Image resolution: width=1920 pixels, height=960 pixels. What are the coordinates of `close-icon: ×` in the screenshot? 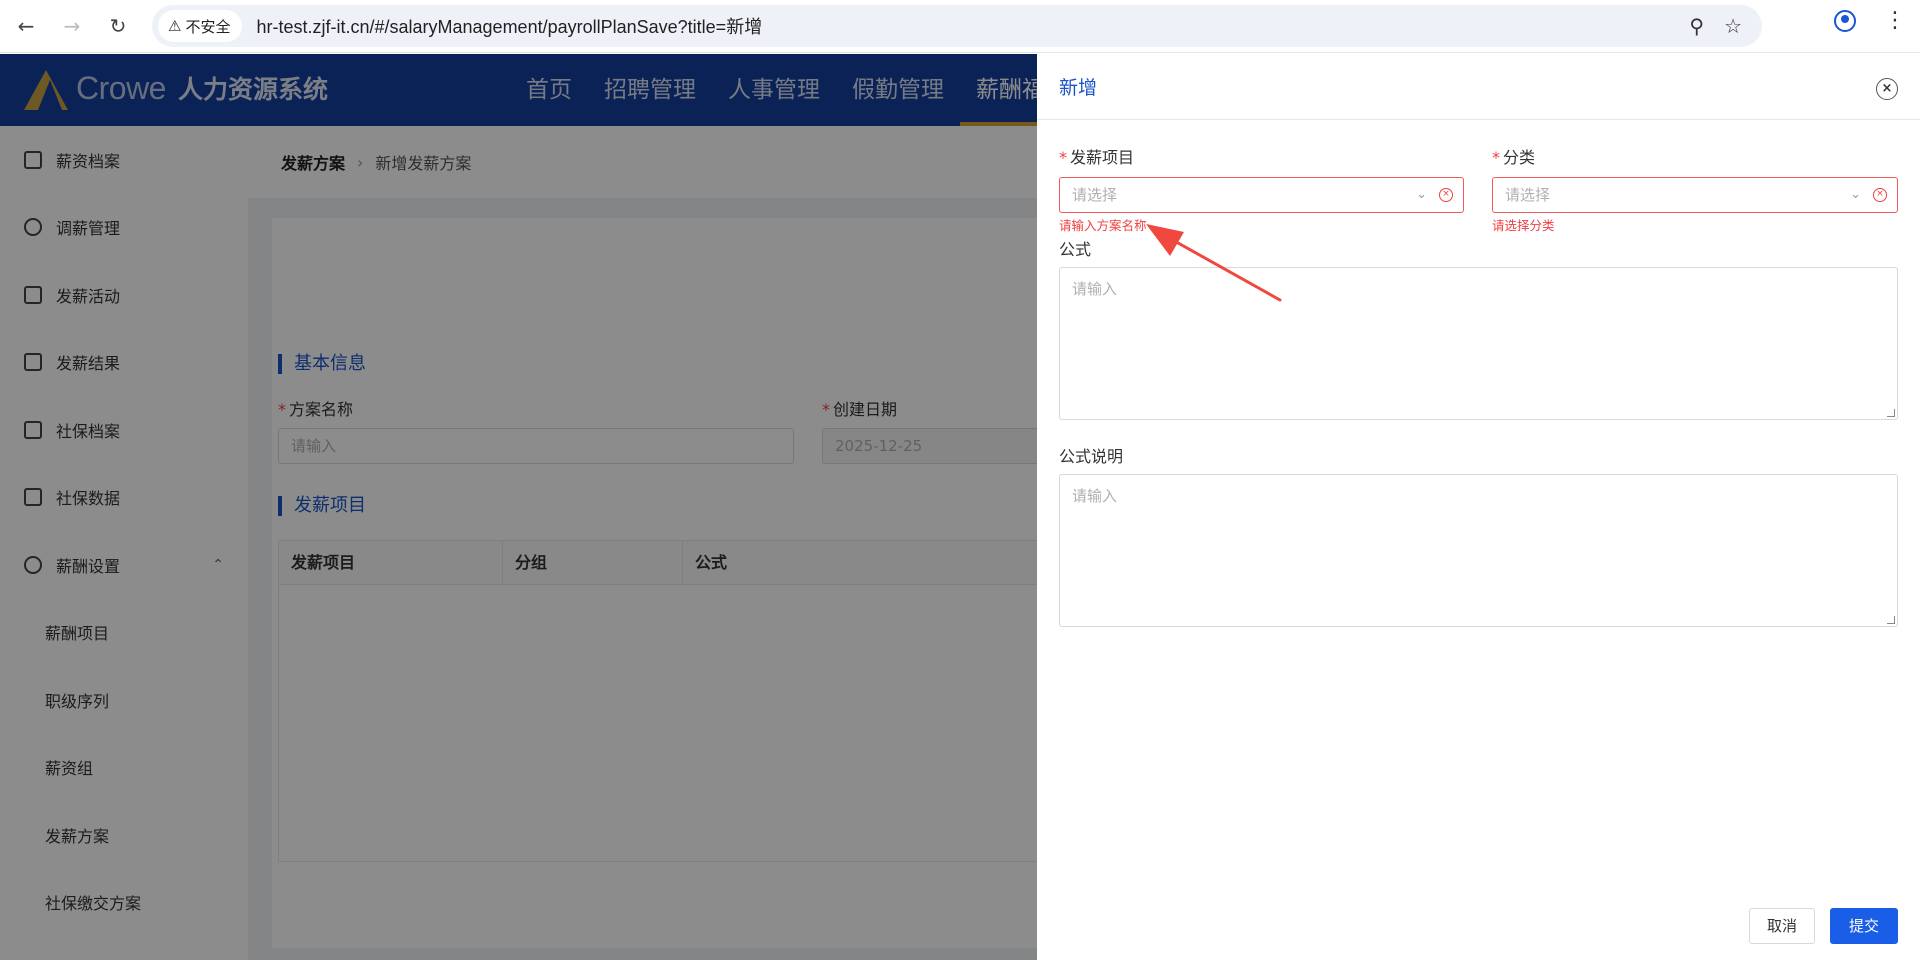 It's located at (1887, 89).